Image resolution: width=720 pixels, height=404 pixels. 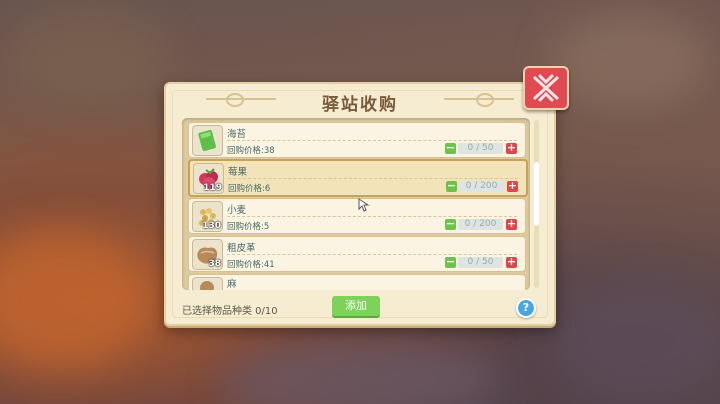 What do you see at coordinates (536, 194) in the screenshot?
I see `scrollbar-thumb` at bounding box center [536, 194].